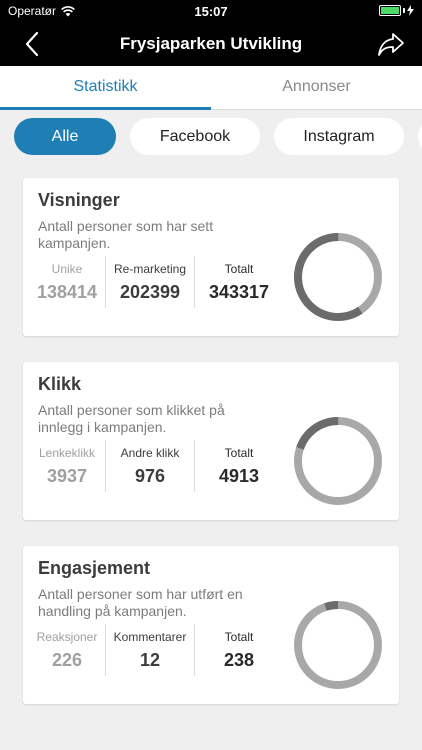  I want to click on share-arrow-icon, so click(391, 44).